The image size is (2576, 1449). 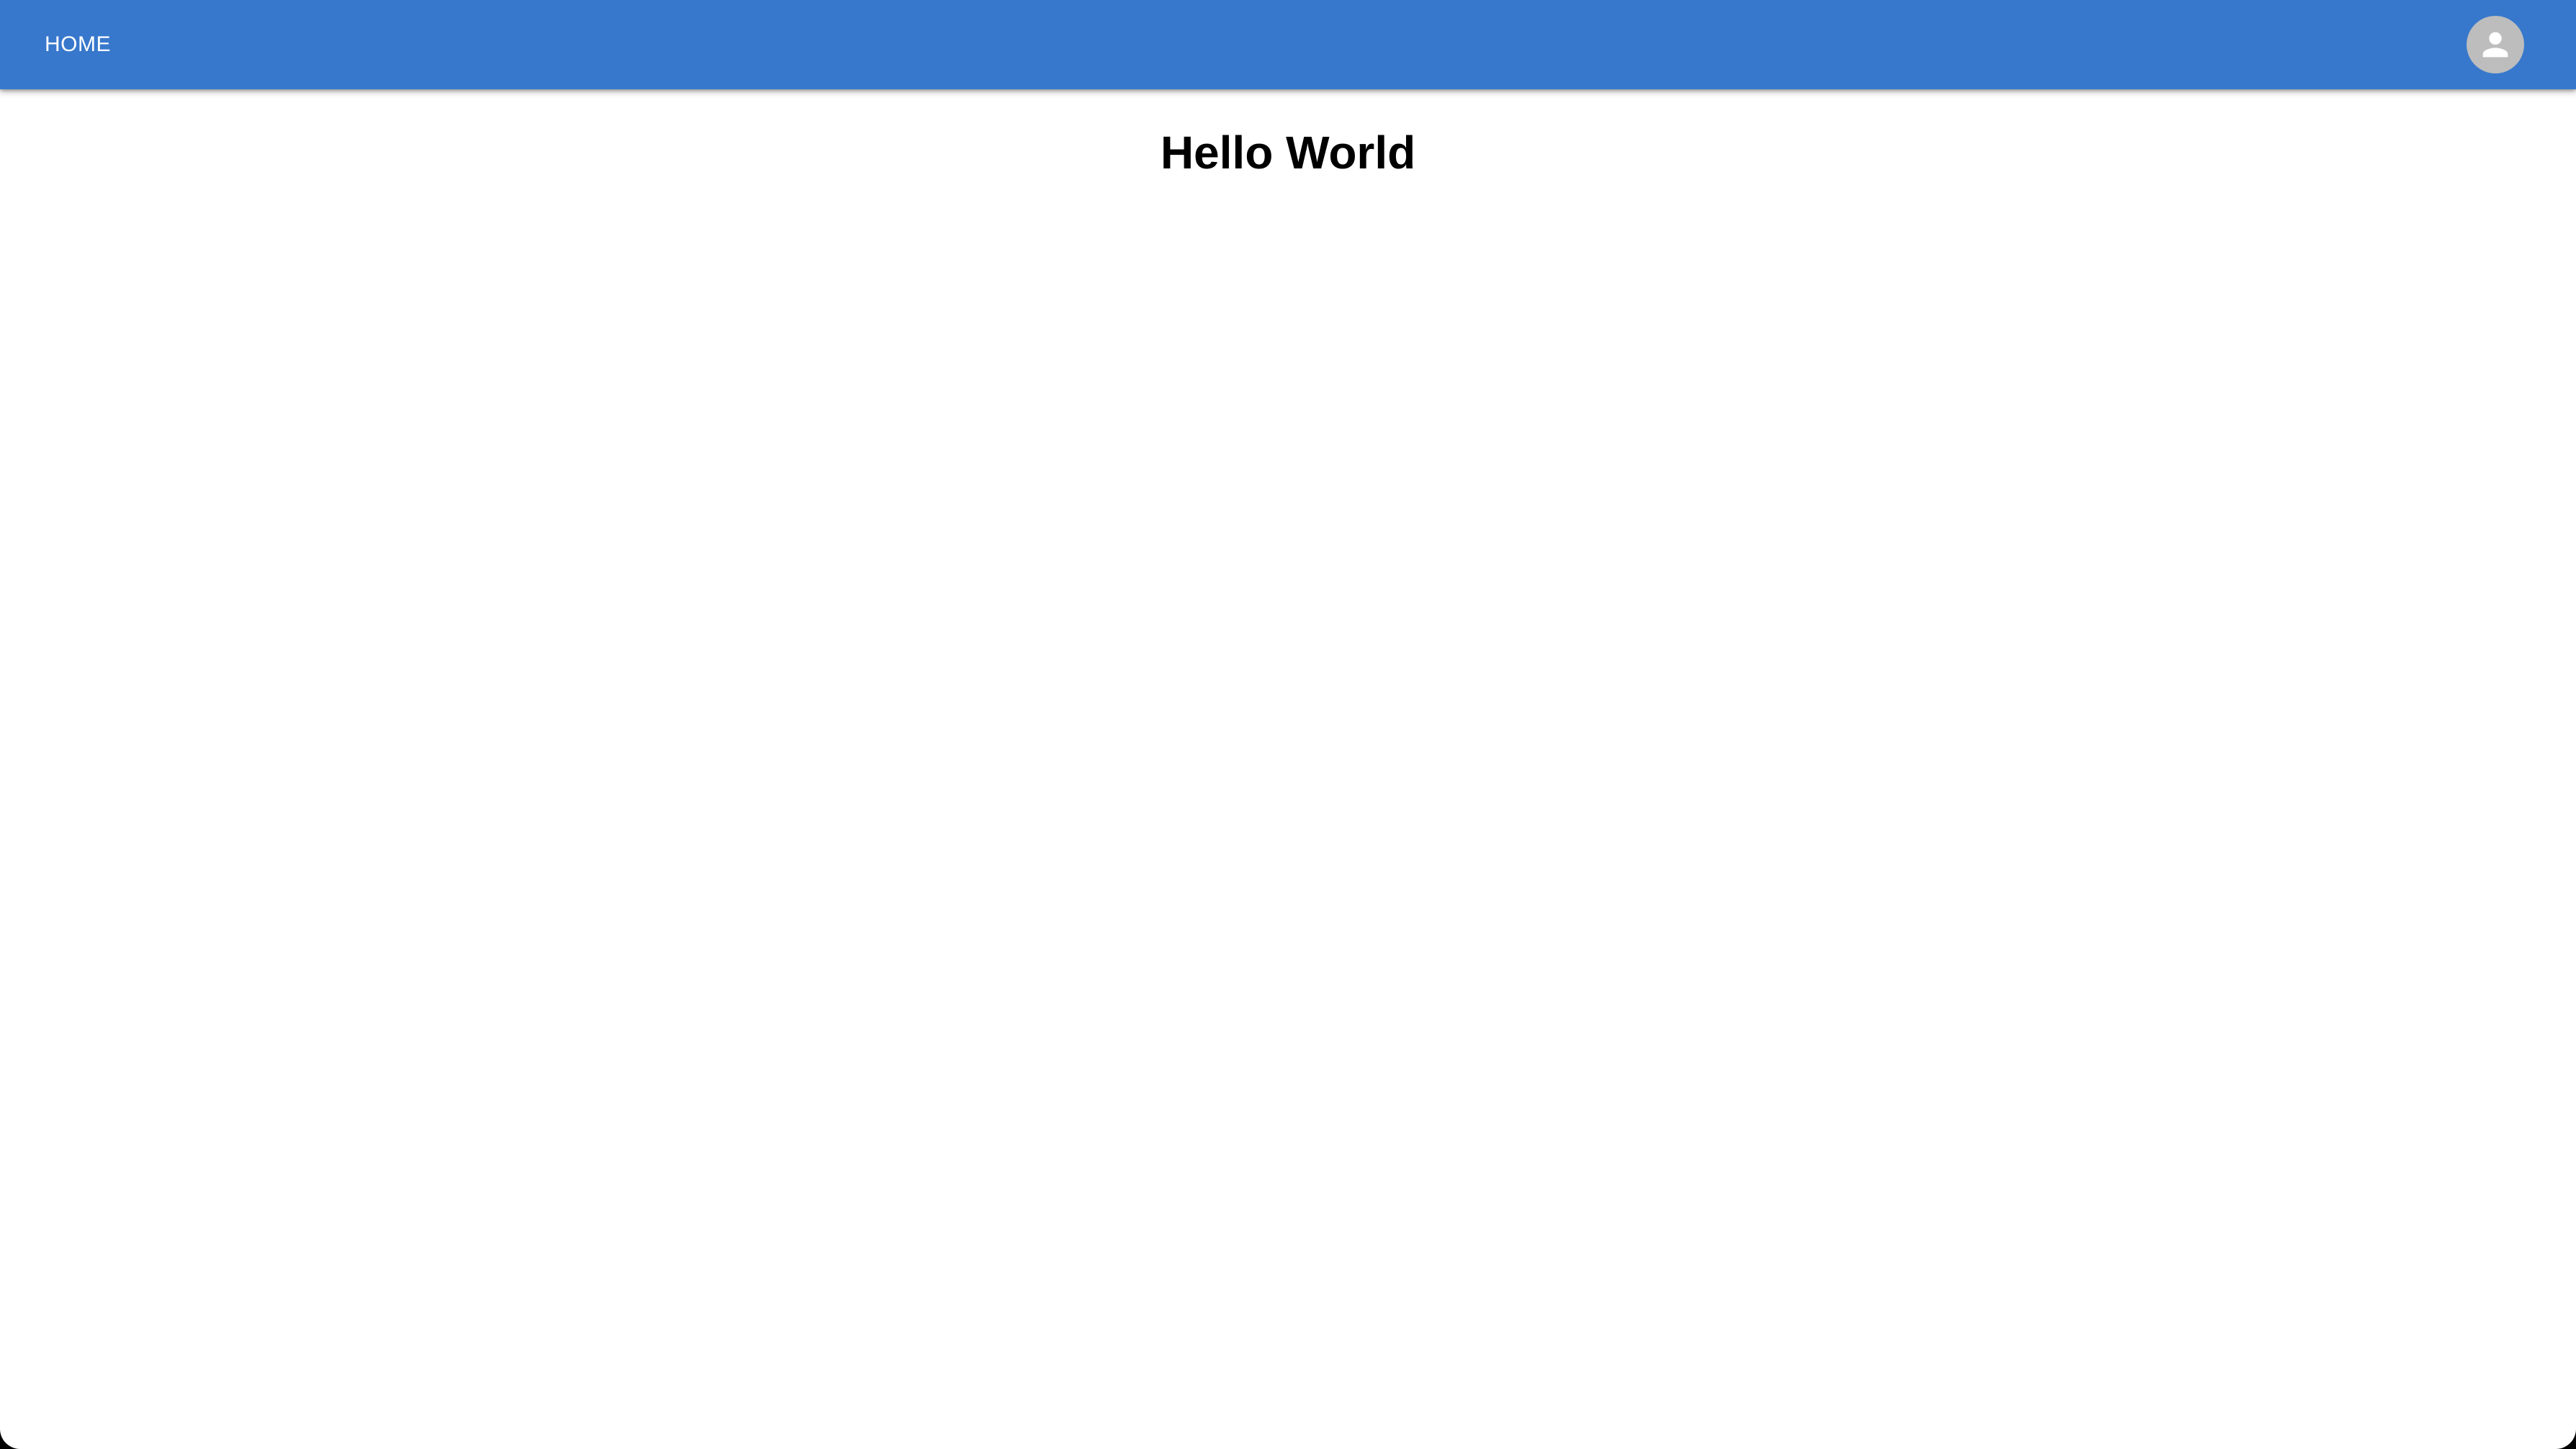 What do you see at coordinates (77, 45) in the screenshot?
I see `home-button: HOME` at bounding box center [77, 45].